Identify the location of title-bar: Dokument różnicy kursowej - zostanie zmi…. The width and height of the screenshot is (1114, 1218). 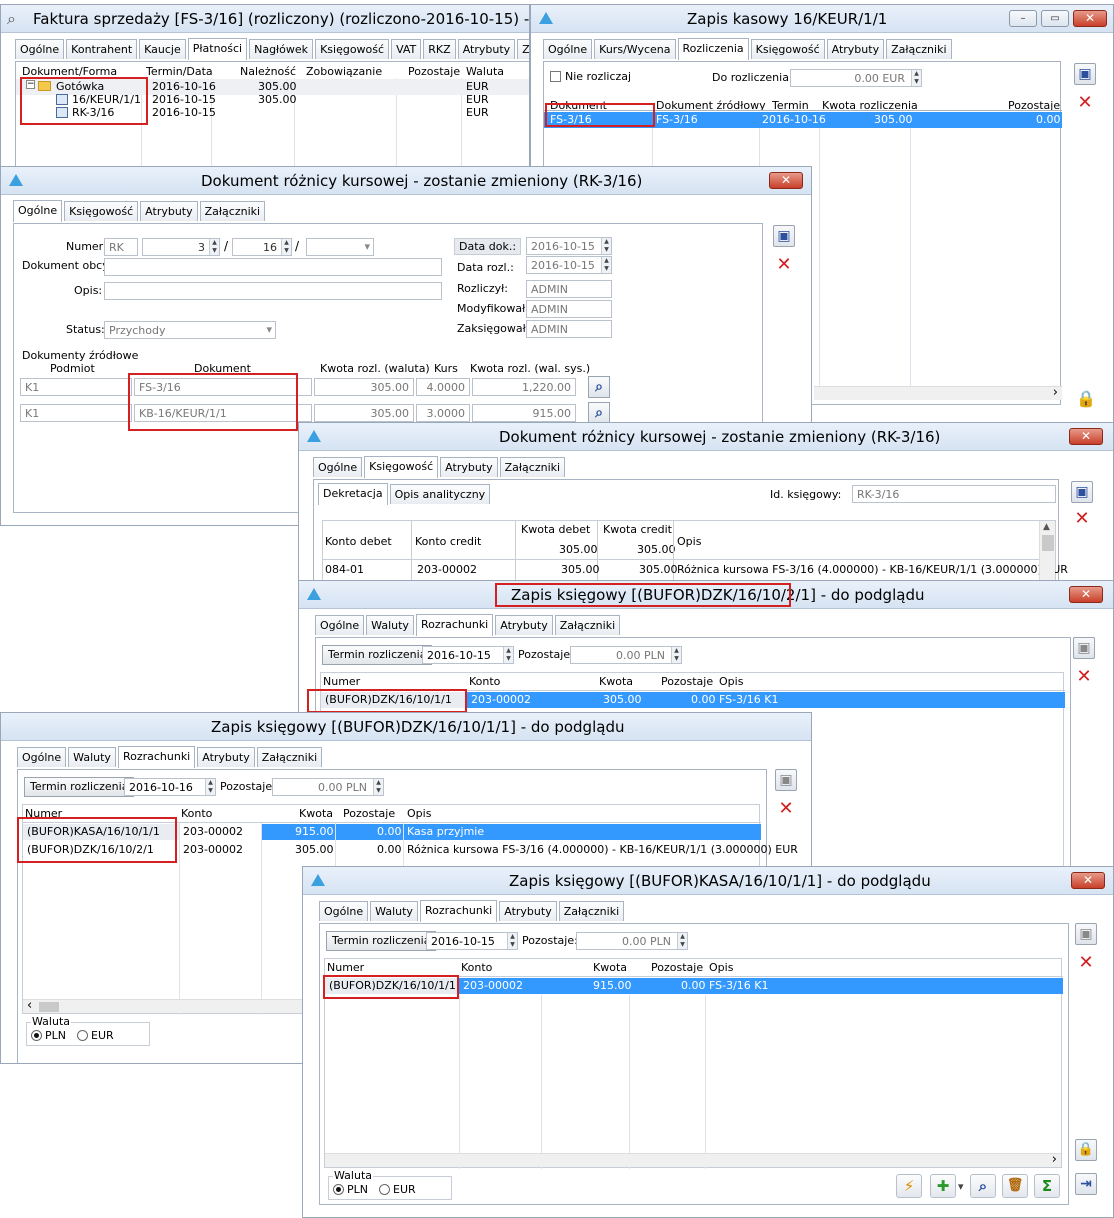
(406, 181).